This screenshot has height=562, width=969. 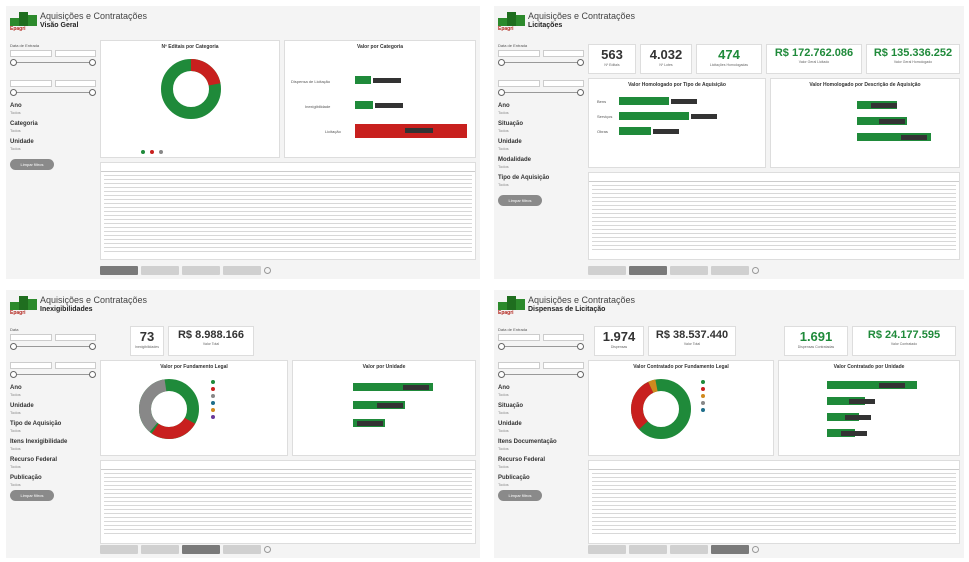 What do you see at coordinates (53, 130) in the screenshot?
I see `category-filter: Todos` at bounding box center [53, 130].